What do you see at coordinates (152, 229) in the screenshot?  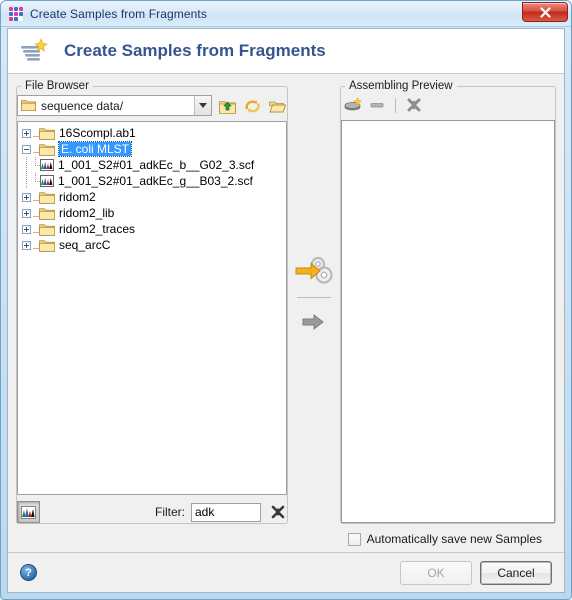 I see `tree-item: ridom2_traces` at bounding box center [152, 229].